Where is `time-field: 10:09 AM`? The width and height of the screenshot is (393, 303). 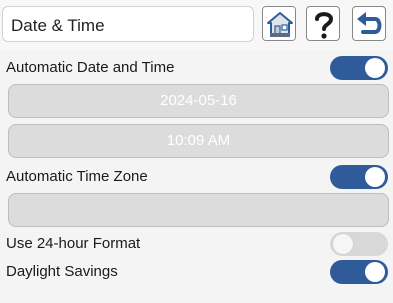
time-field: 10:09 AM is located at coordinates (198, 141).